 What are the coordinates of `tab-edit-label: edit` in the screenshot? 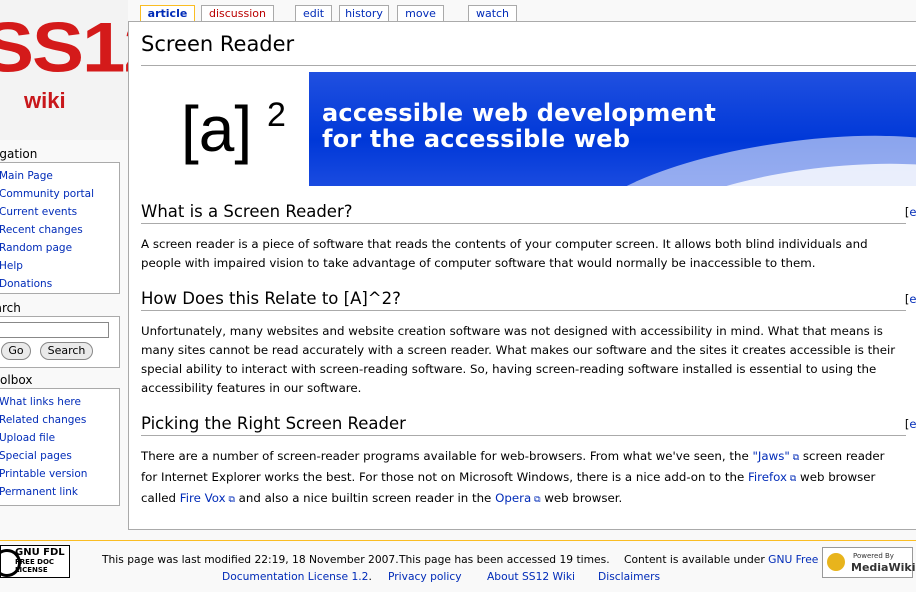 It's located at (313, 13).